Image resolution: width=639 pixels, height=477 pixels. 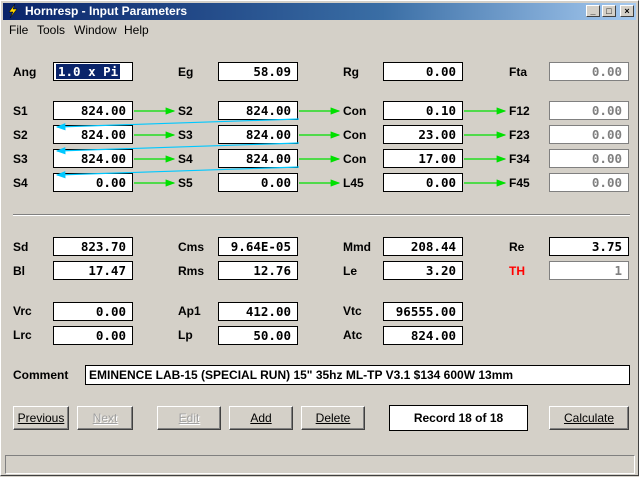 What do you see at coordinates (258, 110) in the screenshot?
I see `s2-field: 824.00` at bounding box center [258, 110].